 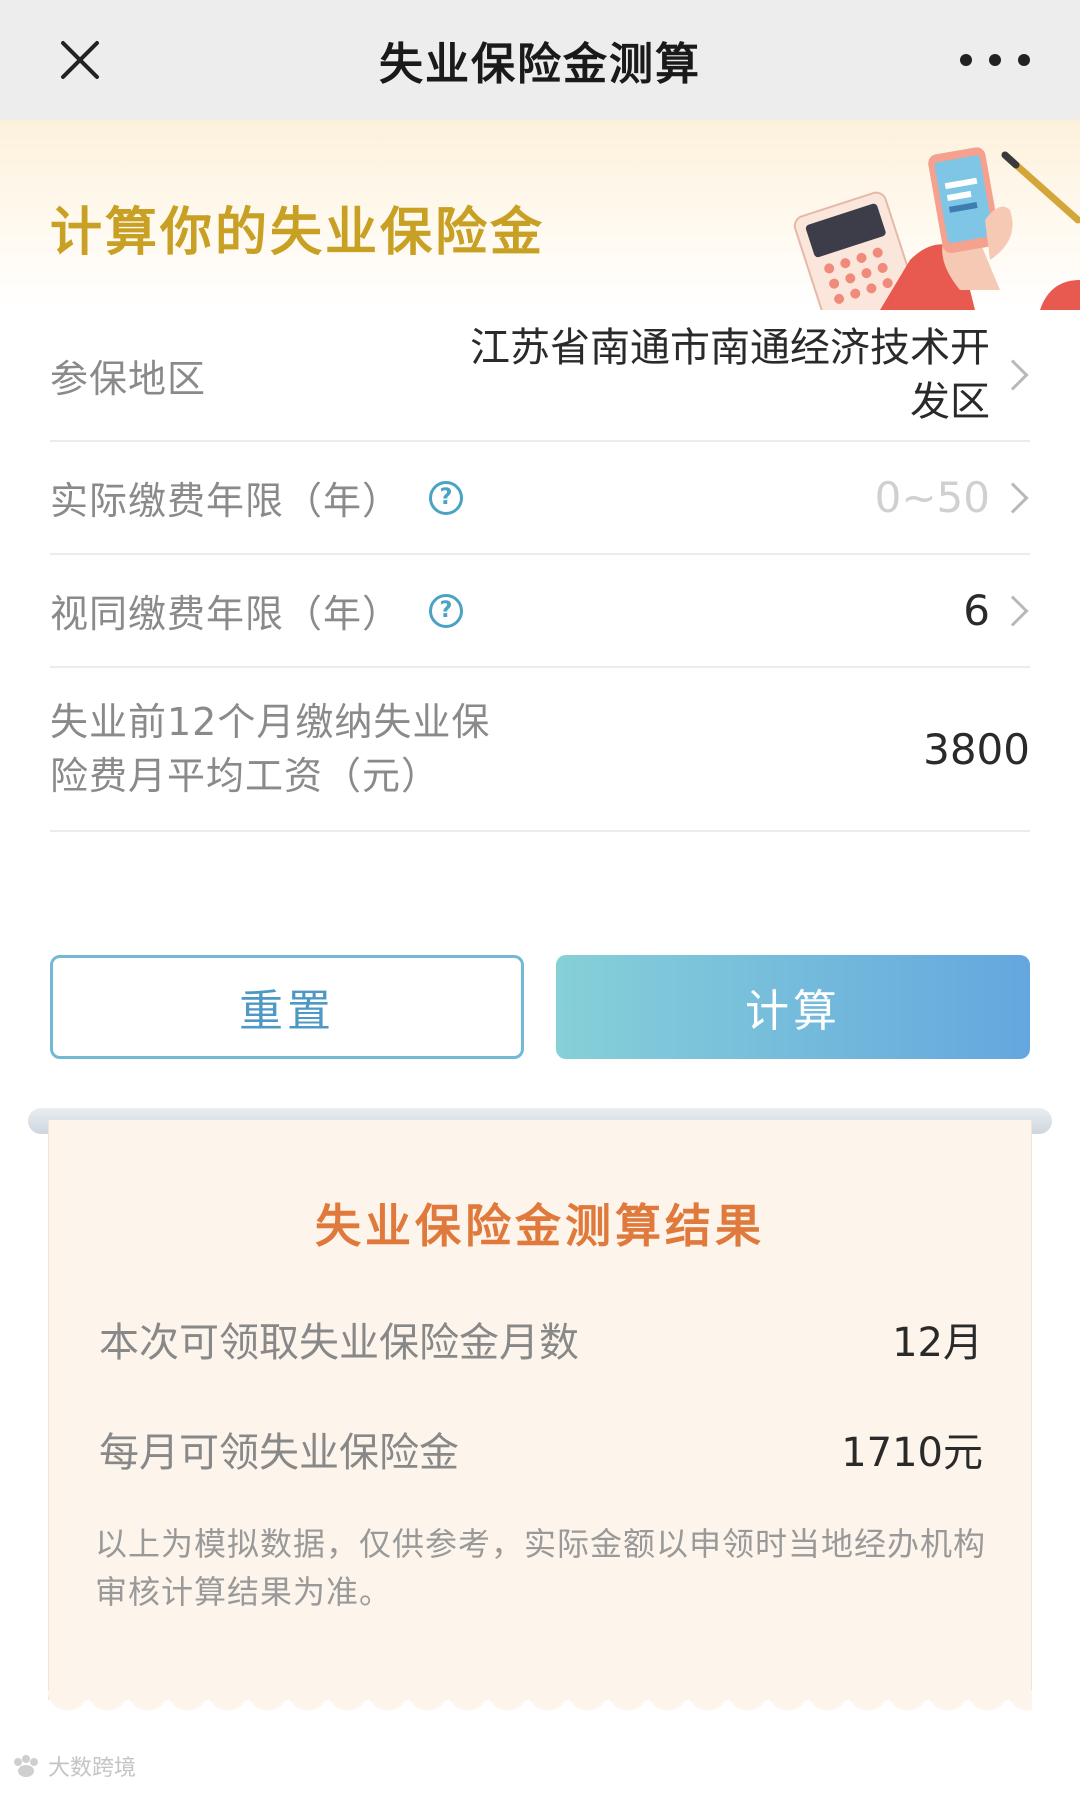 I want to click on average-wage-label-line1: 失业前12个月缴纳失业保, so click(x=270, y=722).